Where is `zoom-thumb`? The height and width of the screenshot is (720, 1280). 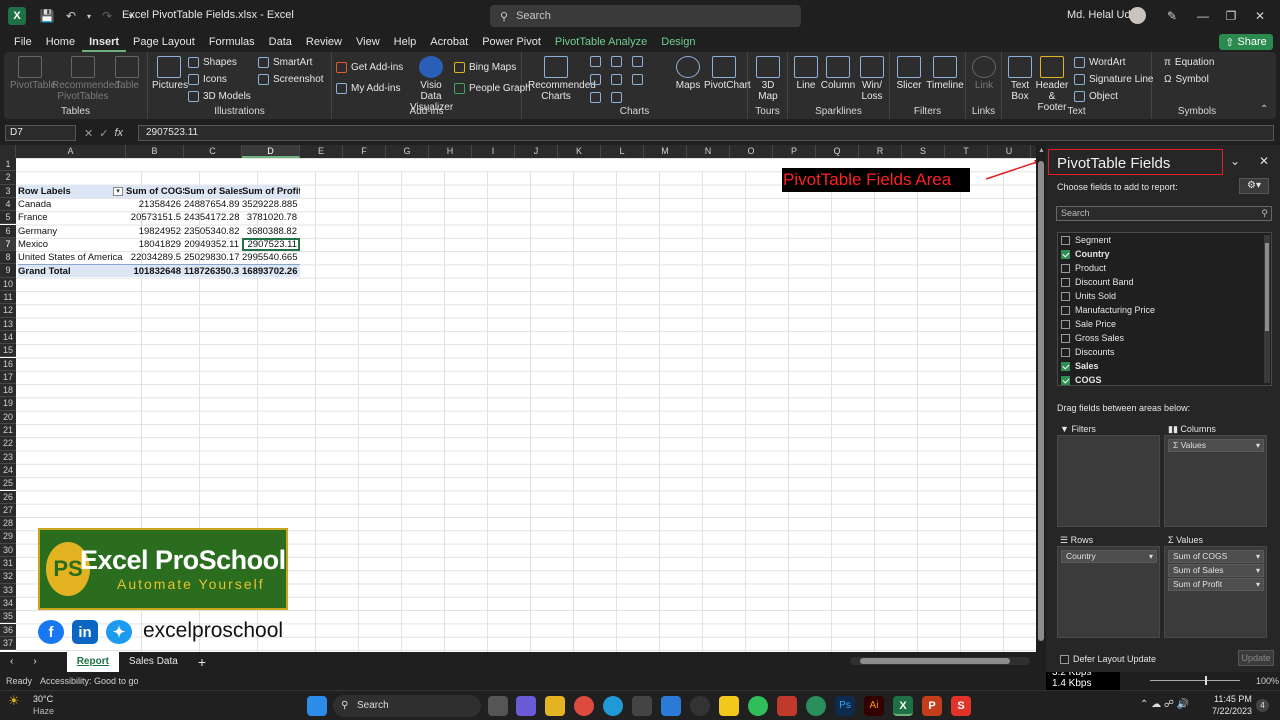 zoom-thumb is located at coordinates (1206, 680).